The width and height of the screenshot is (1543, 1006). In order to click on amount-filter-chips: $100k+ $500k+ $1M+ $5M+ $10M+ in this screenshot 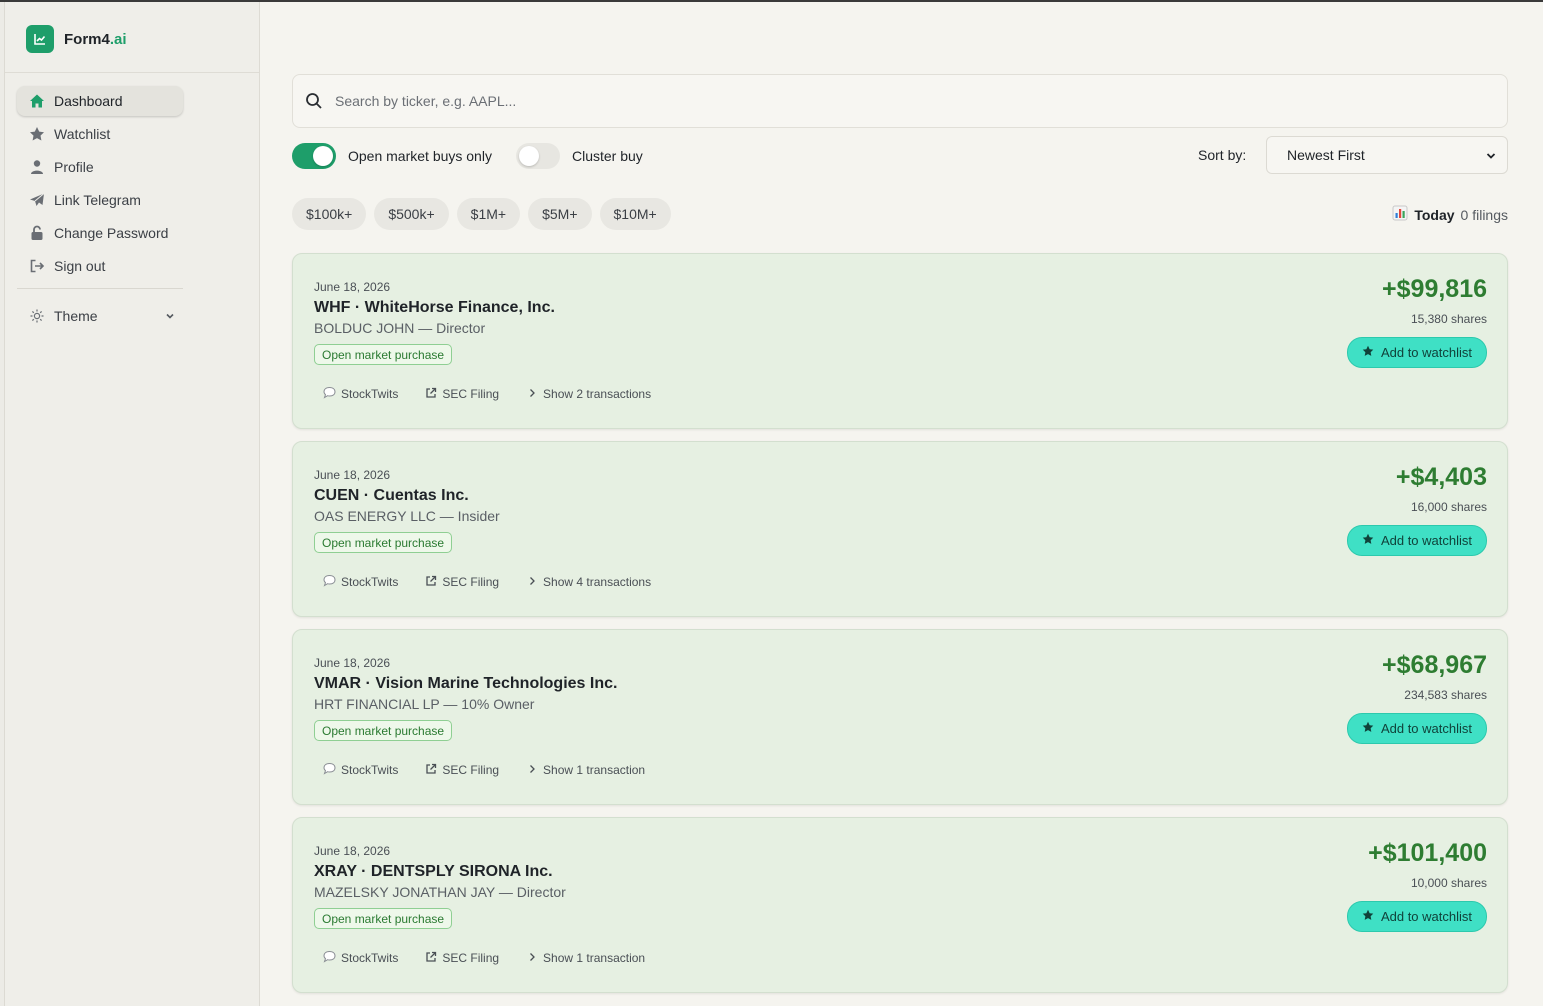, I will do `click(481, 214)`.